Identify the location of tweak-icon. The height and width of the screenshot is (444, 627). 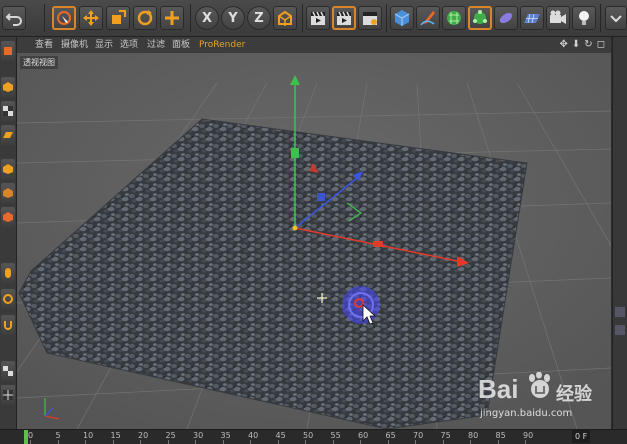
(8, 299).